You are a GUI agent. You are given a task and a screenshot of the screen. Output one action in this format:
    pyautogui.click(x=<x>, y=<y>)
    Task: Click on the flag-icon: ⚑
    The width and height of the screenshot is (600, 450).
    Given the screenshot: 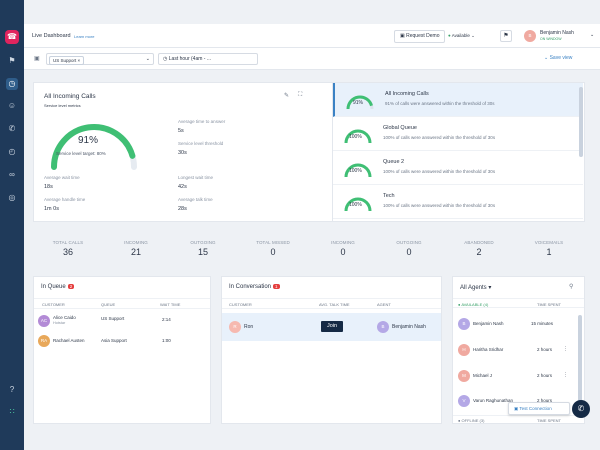 What is the action you would take?
    pyautogui.click(x=12, y=61)
    